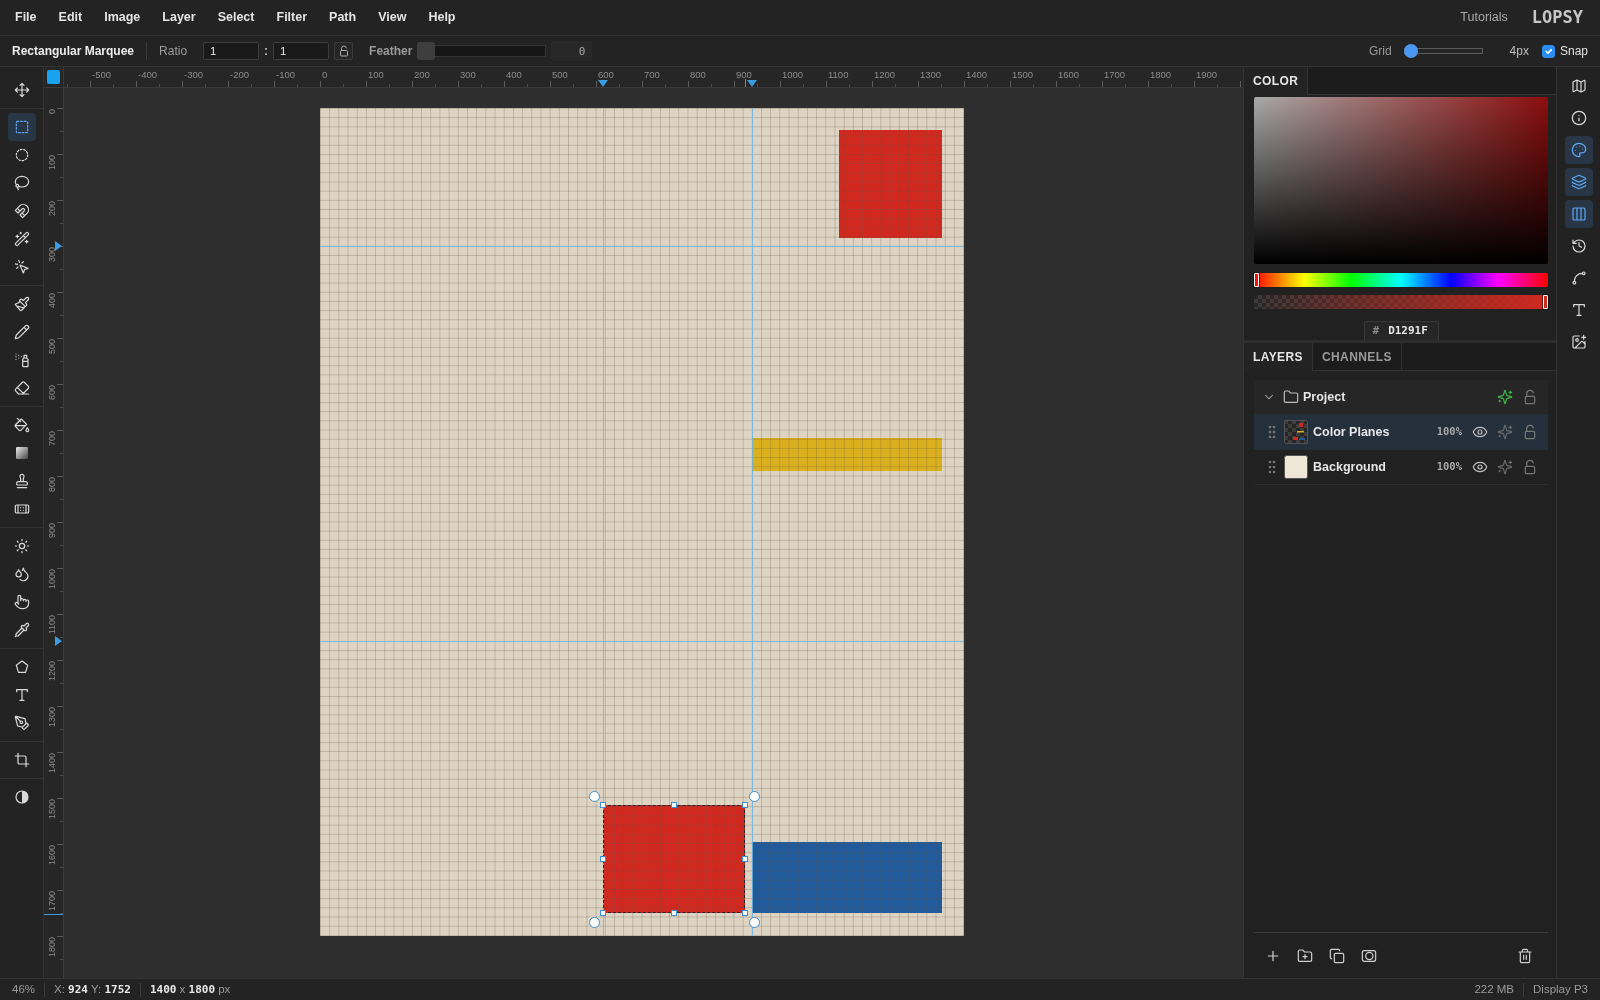 The height and width of the screenshot is (1000, 1600). Describe the element at coordinates (301, 51) in the screenshot. I see `ratio-height-field: 1` at that location.